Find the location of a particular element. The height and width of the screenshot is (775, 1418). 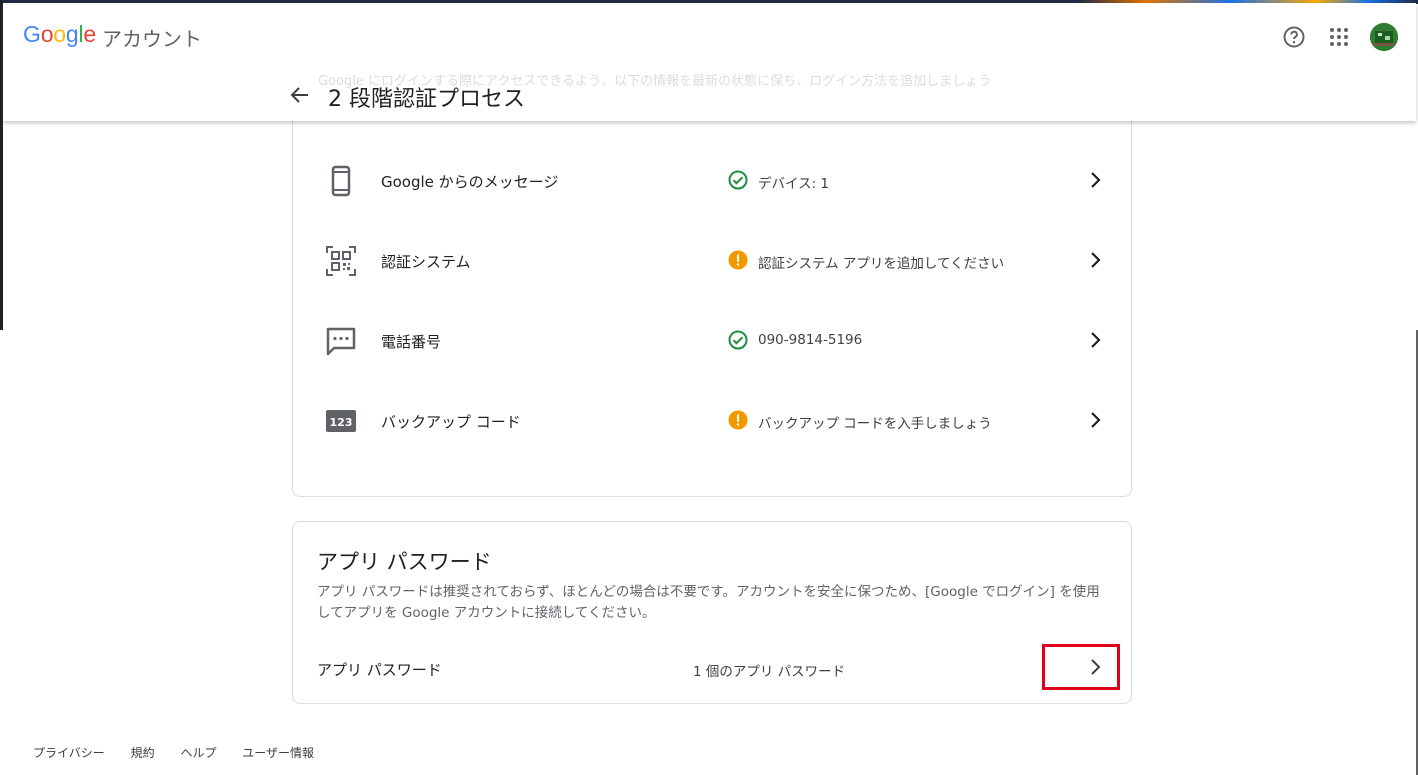

avatar is located at coordinates (1384, 37).